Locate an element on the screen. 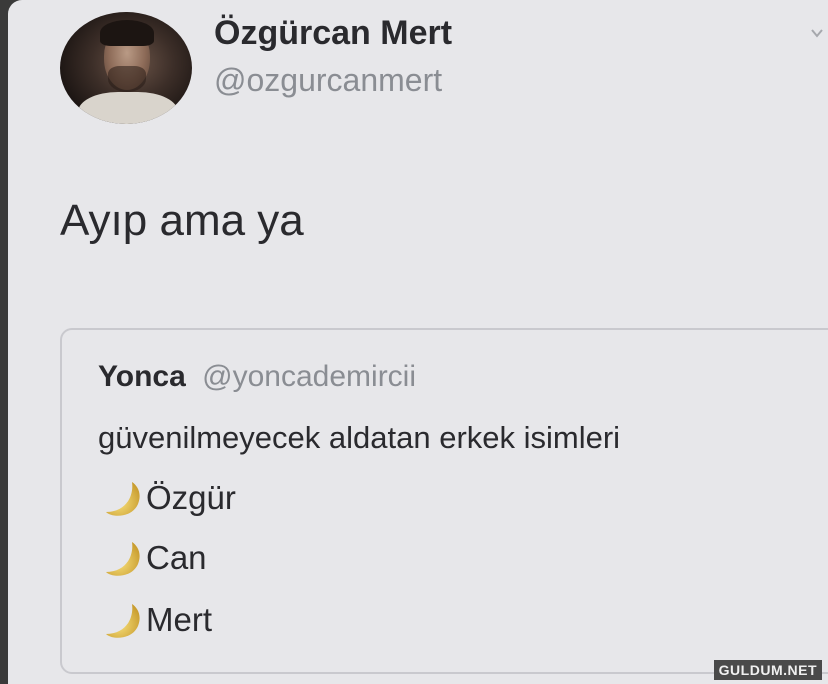 This screenshot has width=828, height=684. tweet-text: Ayıp ama ya is located at coordinates (182, 220).